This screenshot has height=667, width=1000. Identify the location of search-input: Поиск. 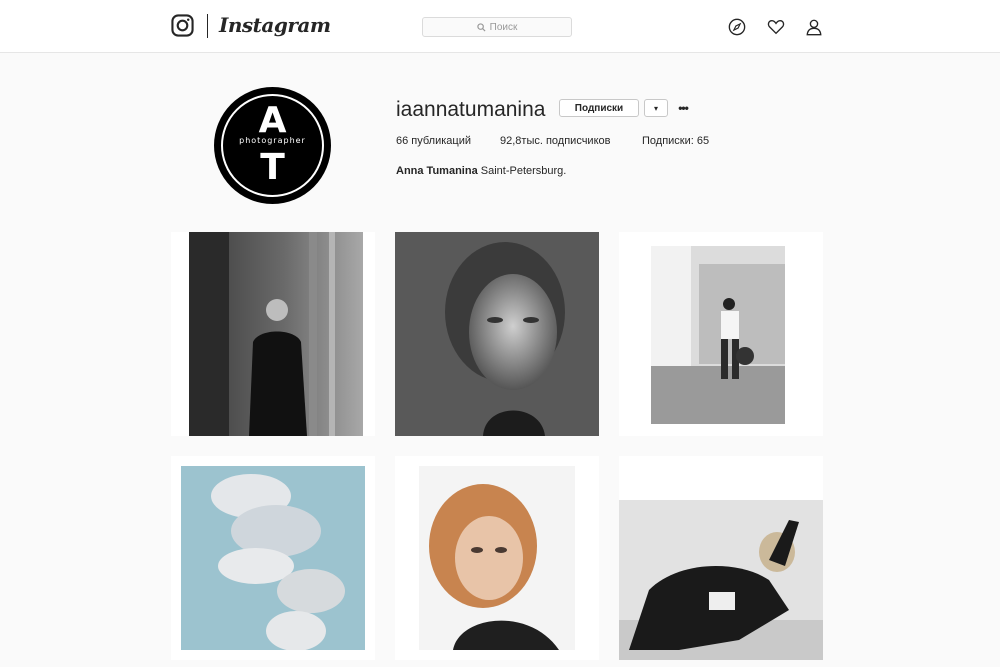
(497, 27).